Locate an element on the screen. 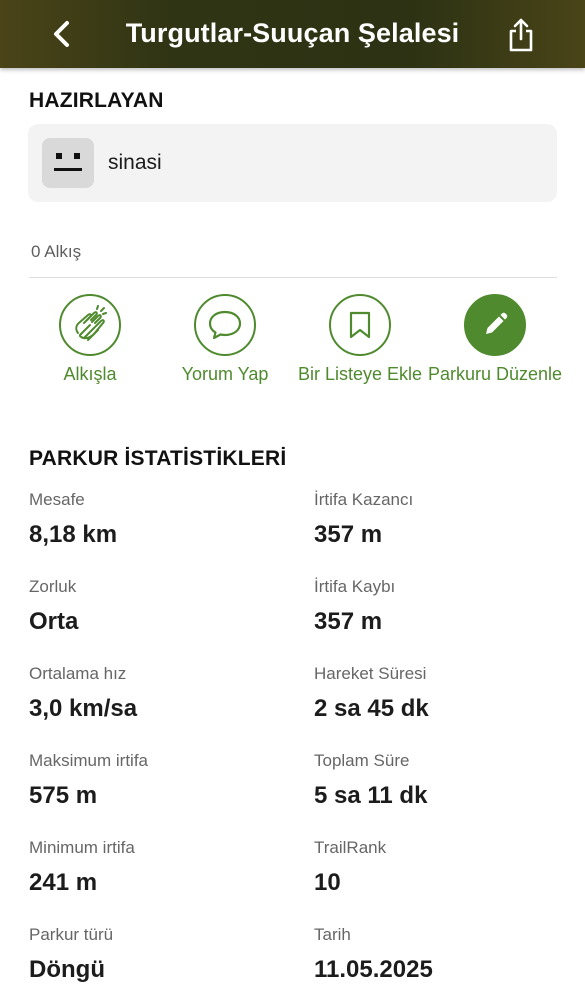 The height and width of the screenshot is (1000, 585). stat-value-avg-speed: 3,0 km/sa is located at coordinates (83, 708).